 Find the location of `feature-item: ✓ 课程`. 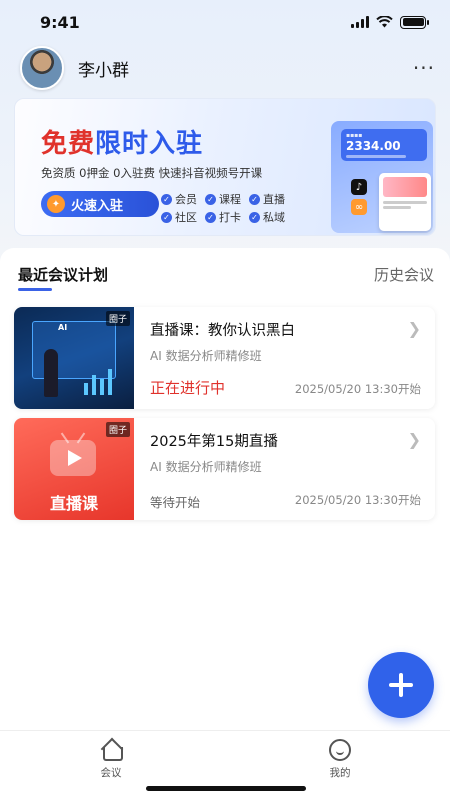

feature-item: ✓ 课程 is located at coordinates (223, 199).